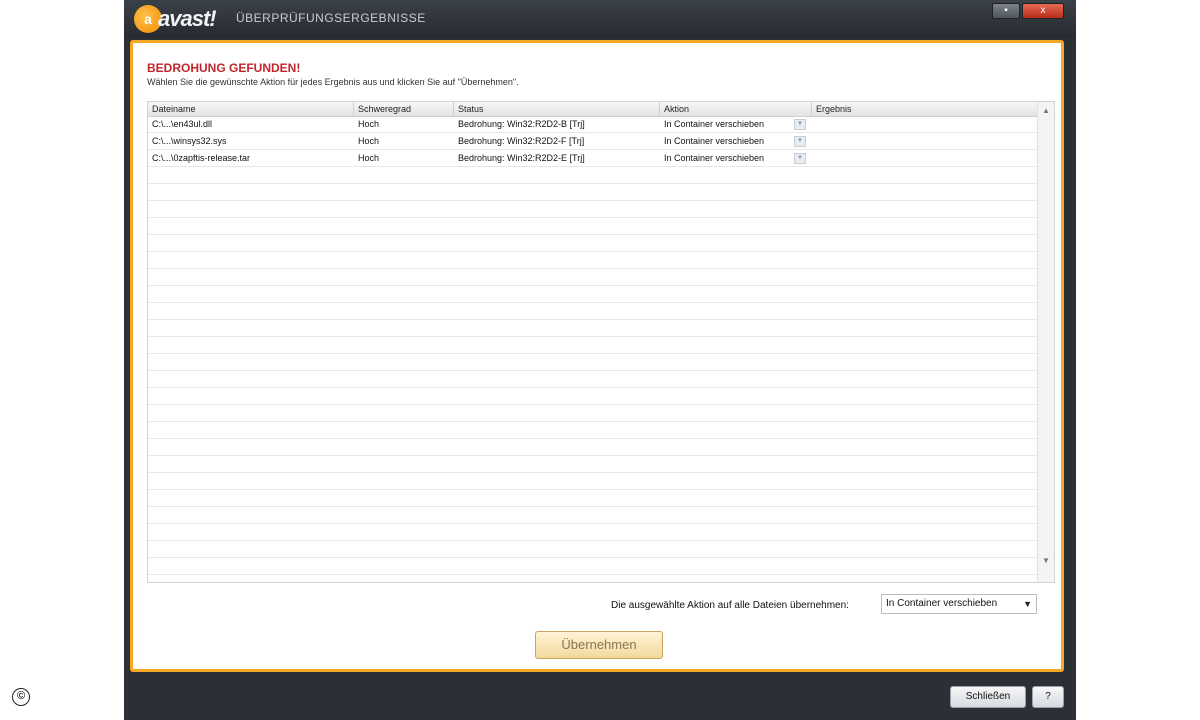 The image size is (1200, 720). What do you see at coordinates (988, 697) in the screenshot?
I see `close-button: Schließen` at bounding box center [988, 697].